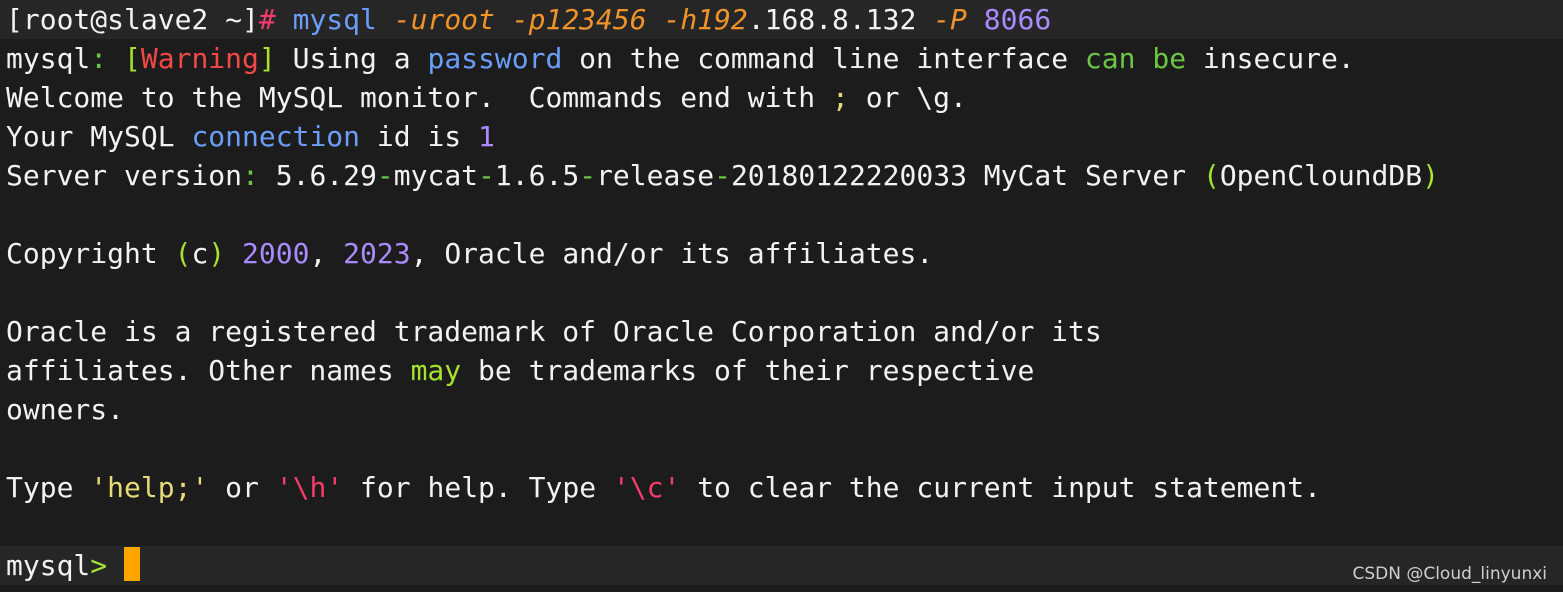 The image size is (1563, 592). Describe the element at coordinates (950, 19) in the screenshot. I see `text-segment: -P` at that location.